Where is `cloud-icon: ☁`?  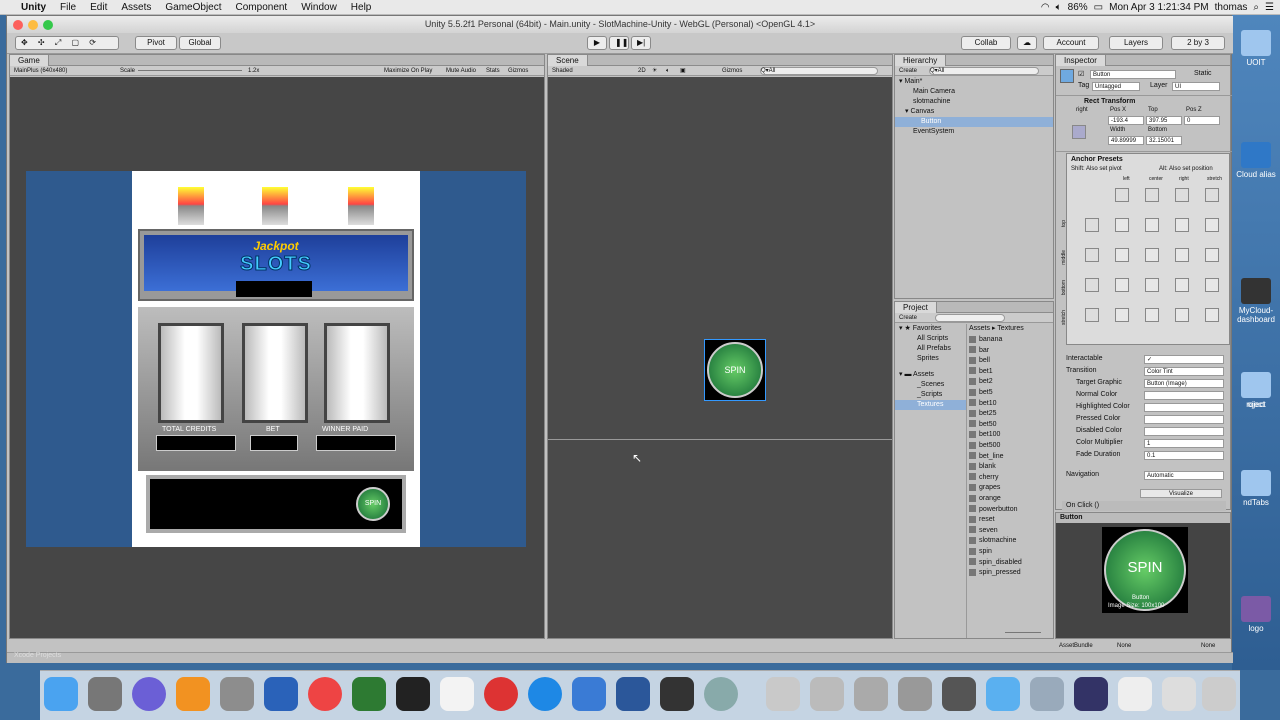
cloud-icon: ☁ is located at coordinates (1027, 43).